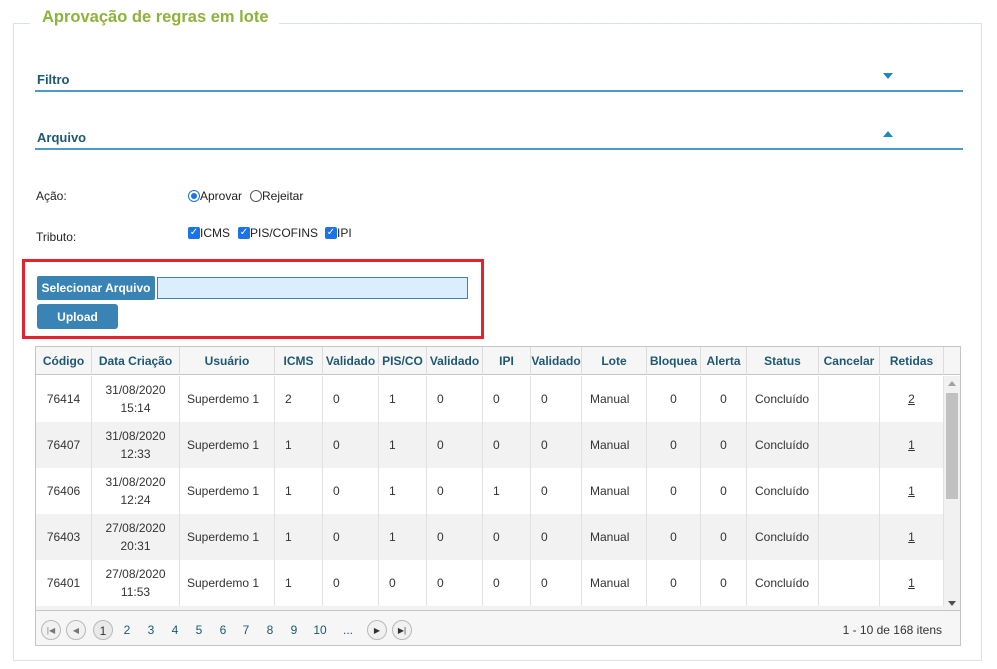 The image size is (997, 669). What do you see at coordinates (64, 491) in the screenshot?
I see `cell-codigo: 76406` at bounding box center [64, 491].